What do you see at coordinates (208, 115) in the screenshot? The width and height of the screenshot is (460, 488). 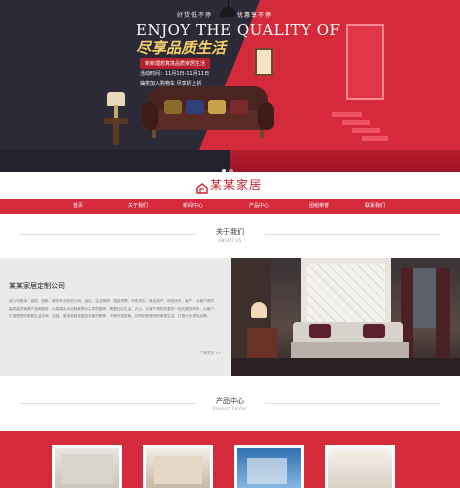 I see `sofa-image` at bounding box center [208, 115].